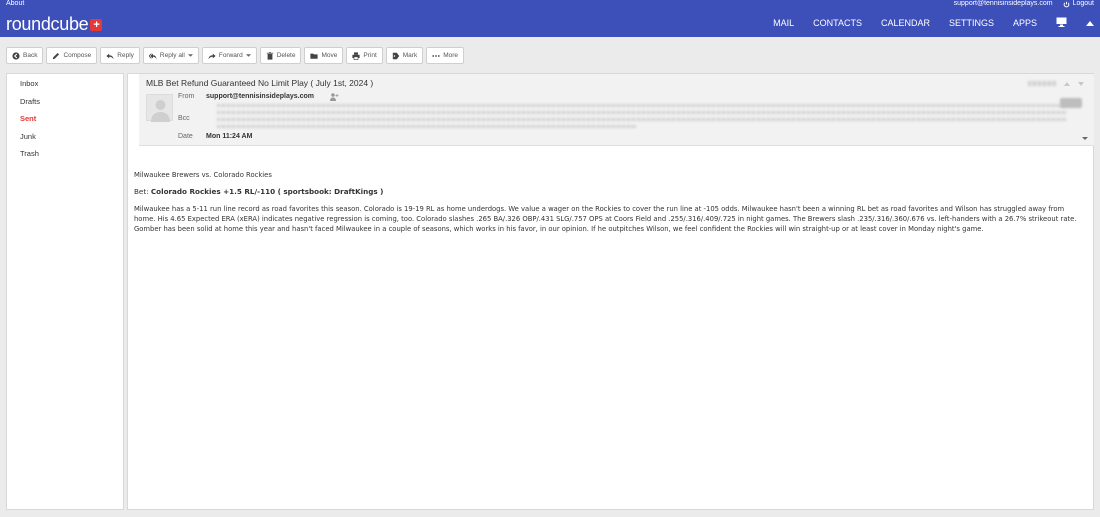 This screenshot has height=517, width=1100. I want to click on reply-label: Reply, so click(125, 55).